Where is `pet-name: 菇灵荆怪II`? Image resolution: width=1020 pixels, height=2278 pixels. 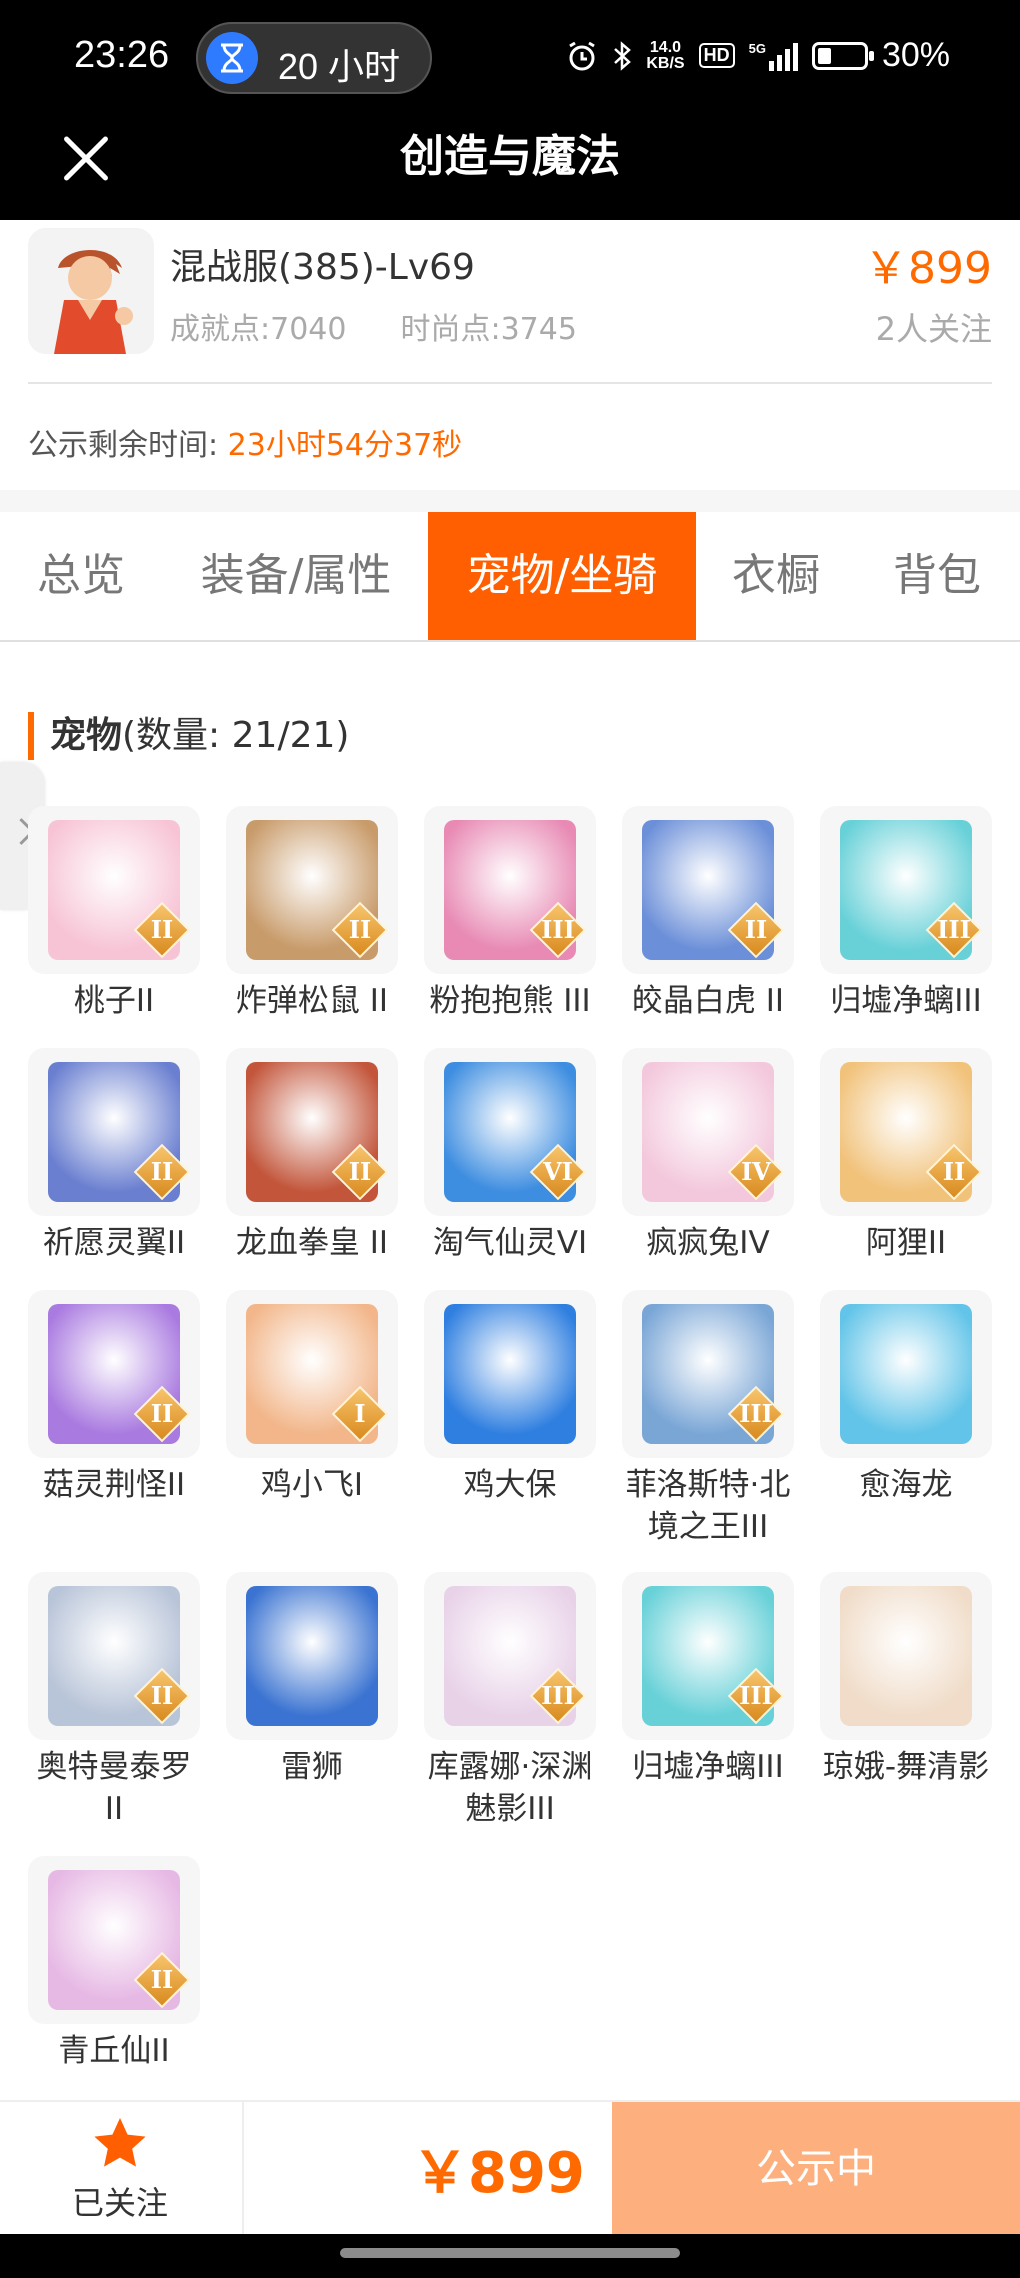 pet-name: 菇灵荆怪II is located at coordinates (114, 1485).